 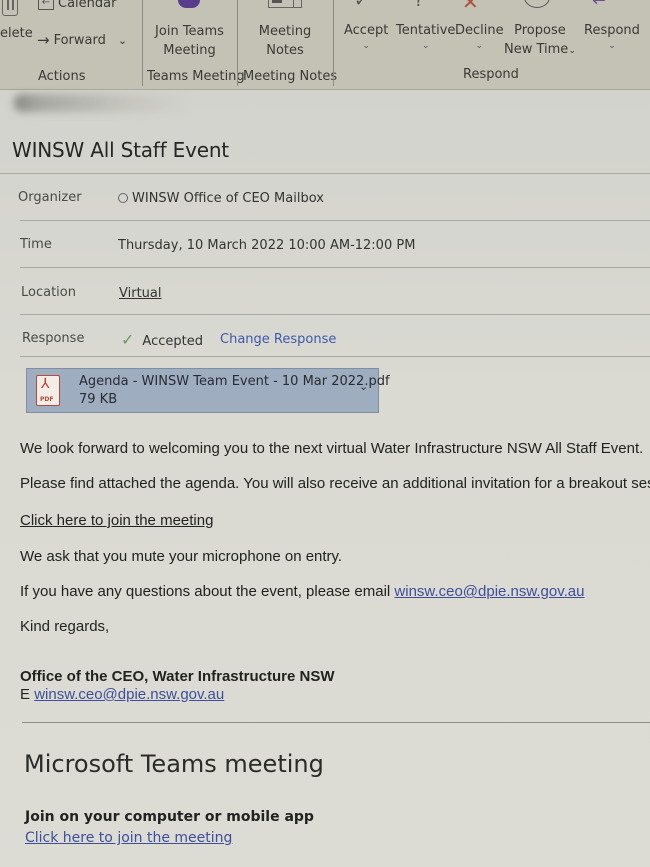 What do you see at coordinates (537, 4) in the screenshot?
I see `propose-clock-icon` at bounding box center [537, 4].